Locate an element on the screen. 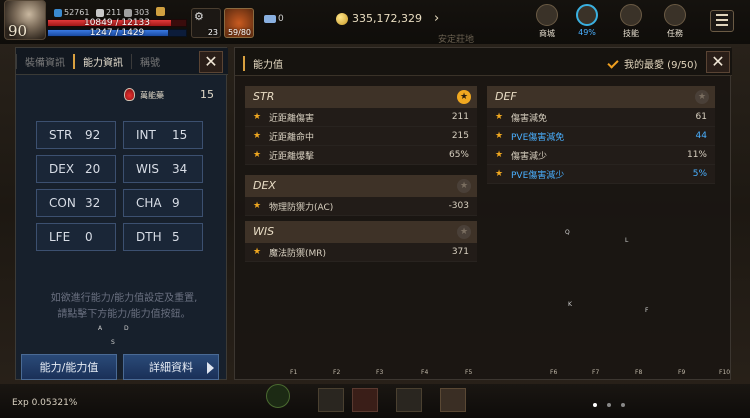 The image size is (750, 418). sword-icon is located at coordinates (100, 12).